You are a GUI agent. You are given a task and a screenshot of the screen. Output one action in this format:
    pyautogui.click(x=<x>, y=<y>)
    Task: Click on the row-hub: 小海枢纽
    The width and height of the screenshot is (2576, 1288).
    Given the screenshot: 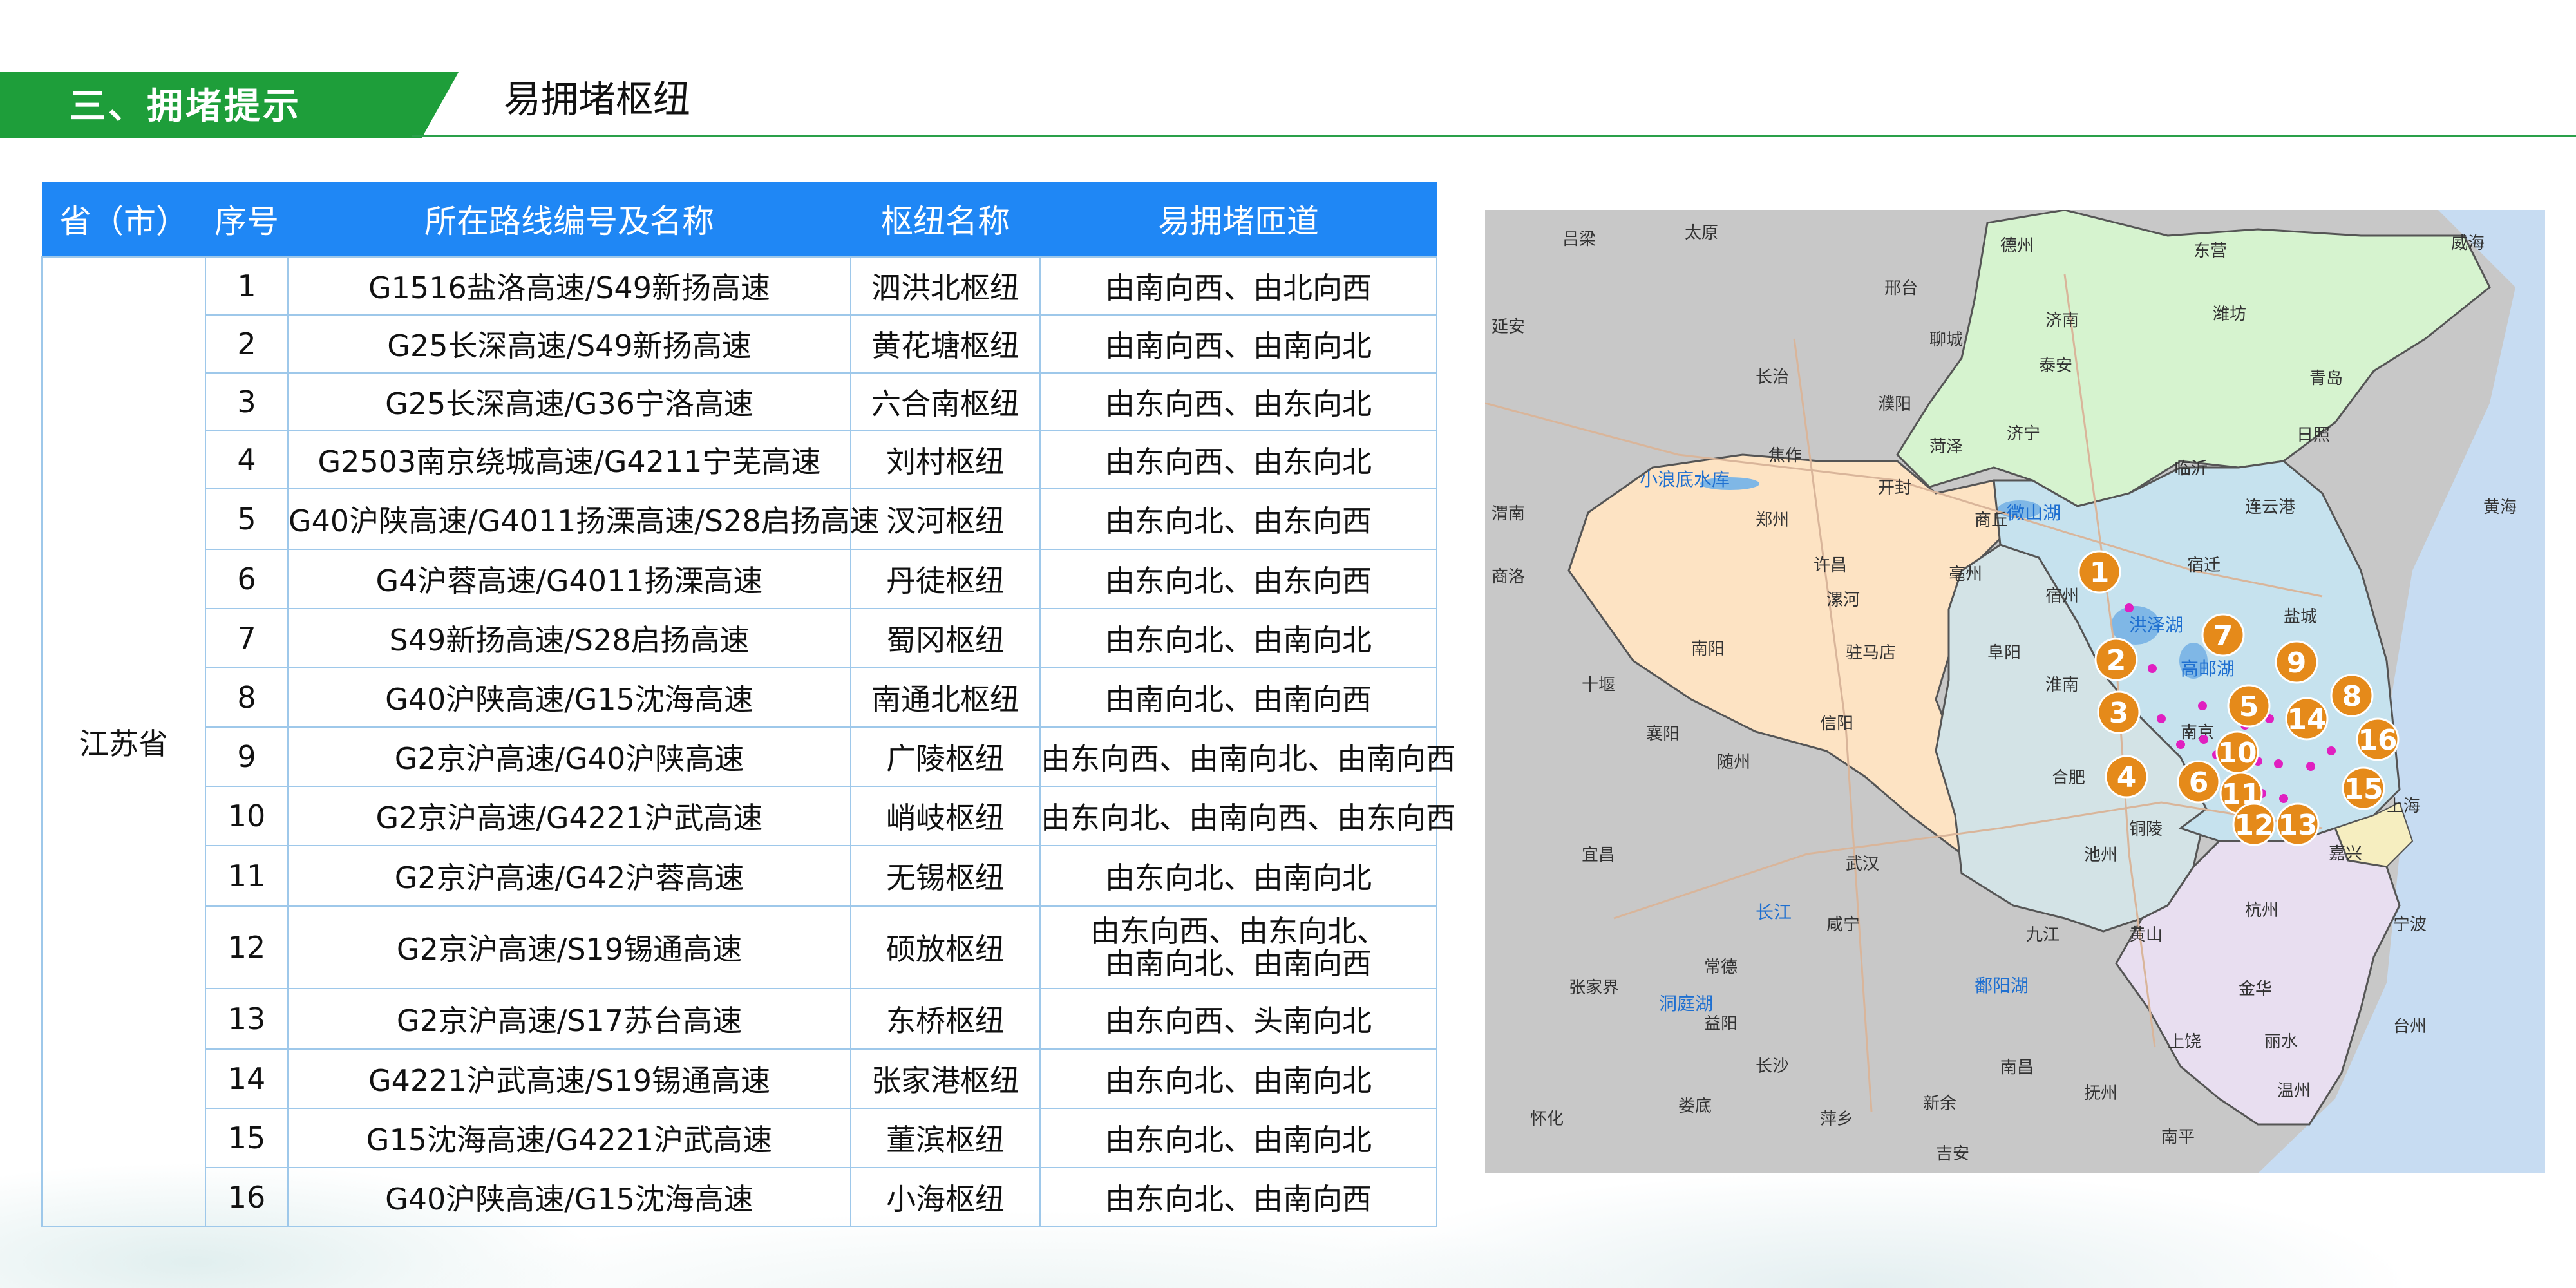 What is the action you would take?
    pyautogui.click(x=945, y=1197)
    